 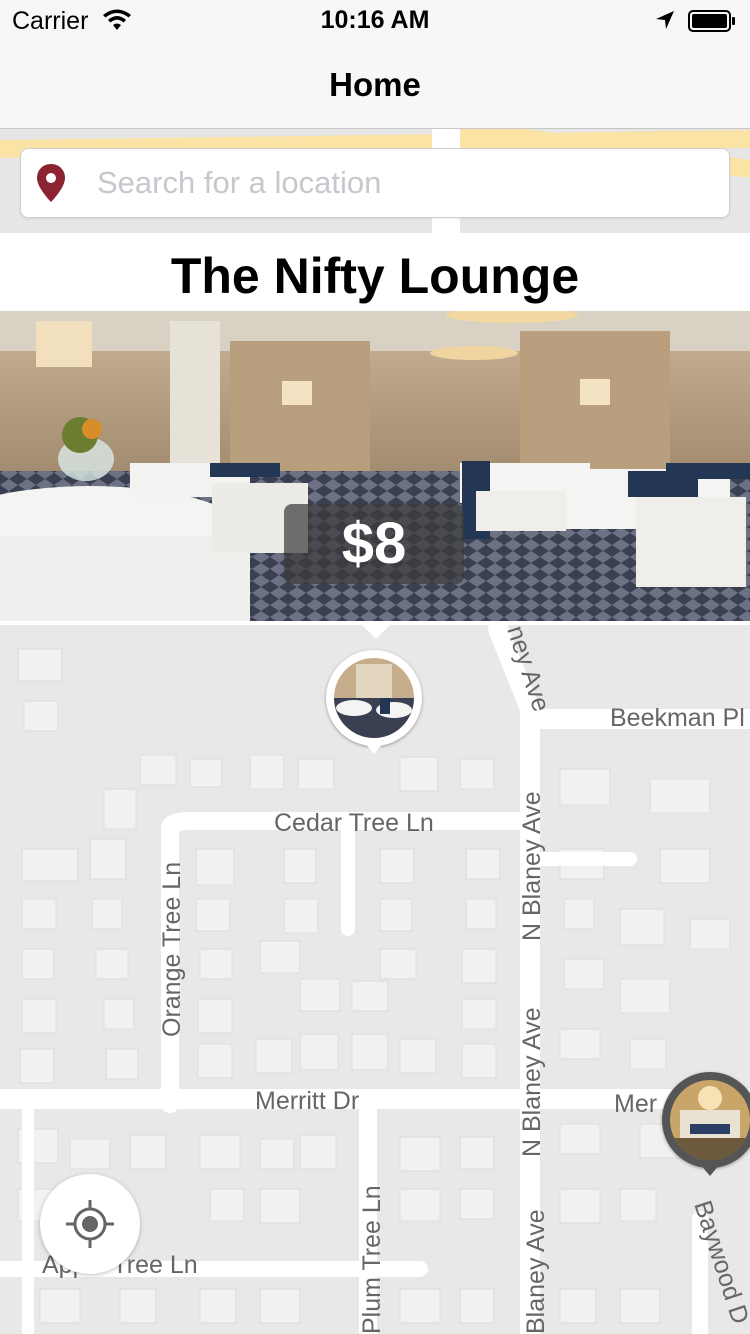 I want to click on street-label: Blaney Ave, so click(x=536, y=1271).